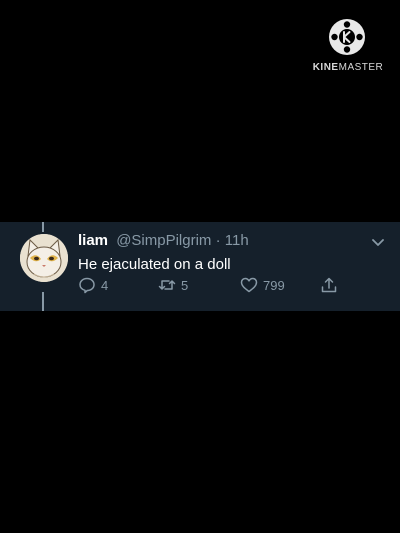  I want to click on retweet-icon, so click(167, 285).